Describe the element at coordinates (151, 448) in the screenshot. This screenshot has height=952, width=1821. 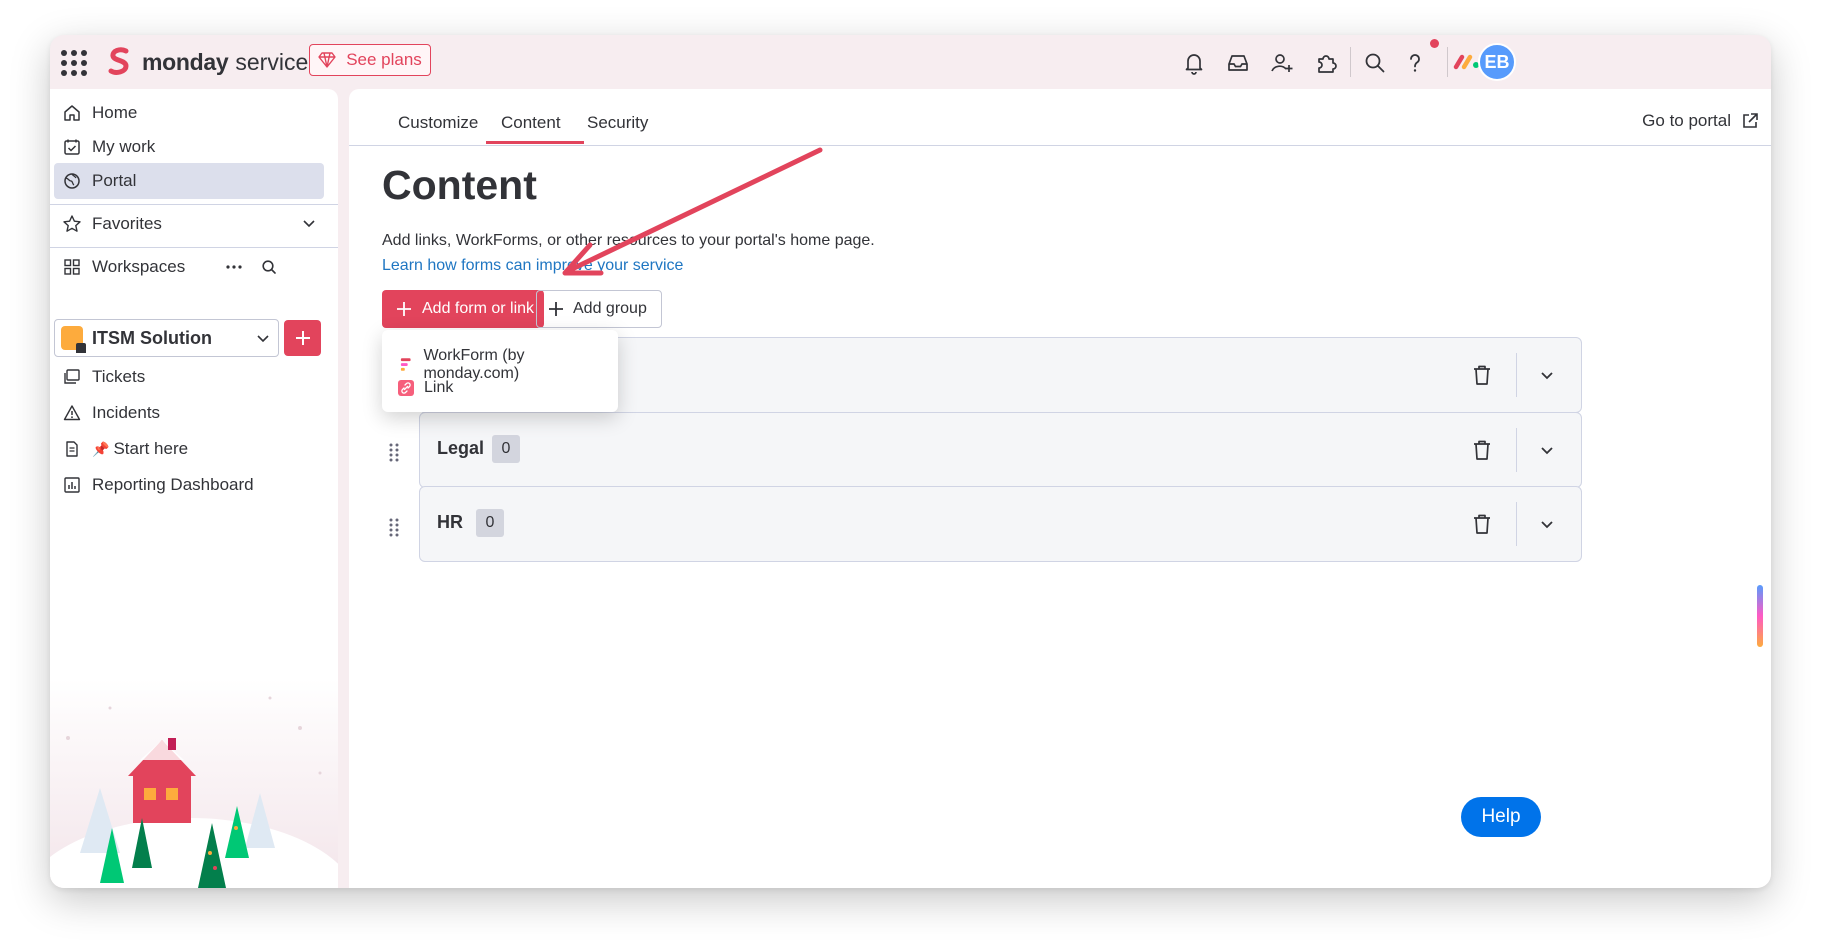
I see `sidebar-item-label: Start here` at that location.